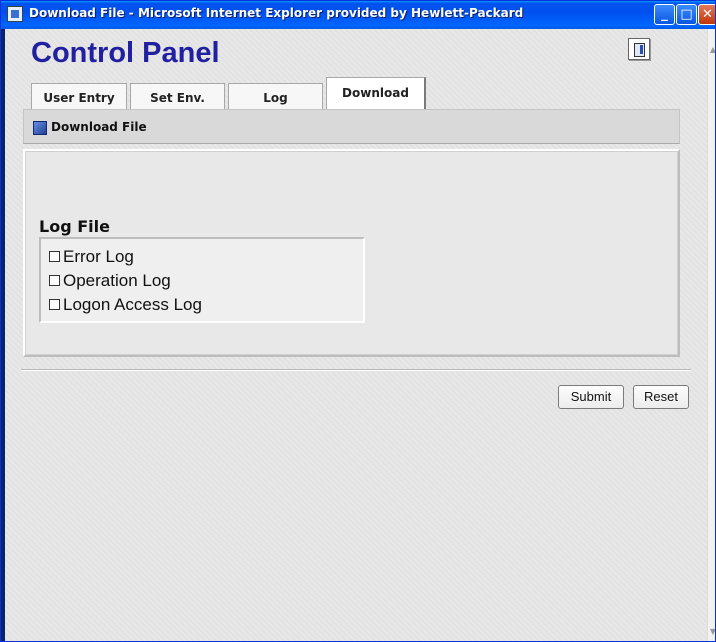  What do you see at coordinates (376, 93) in the screenshot?
I see `tab-download: Download` at bounding box center [376, 93].